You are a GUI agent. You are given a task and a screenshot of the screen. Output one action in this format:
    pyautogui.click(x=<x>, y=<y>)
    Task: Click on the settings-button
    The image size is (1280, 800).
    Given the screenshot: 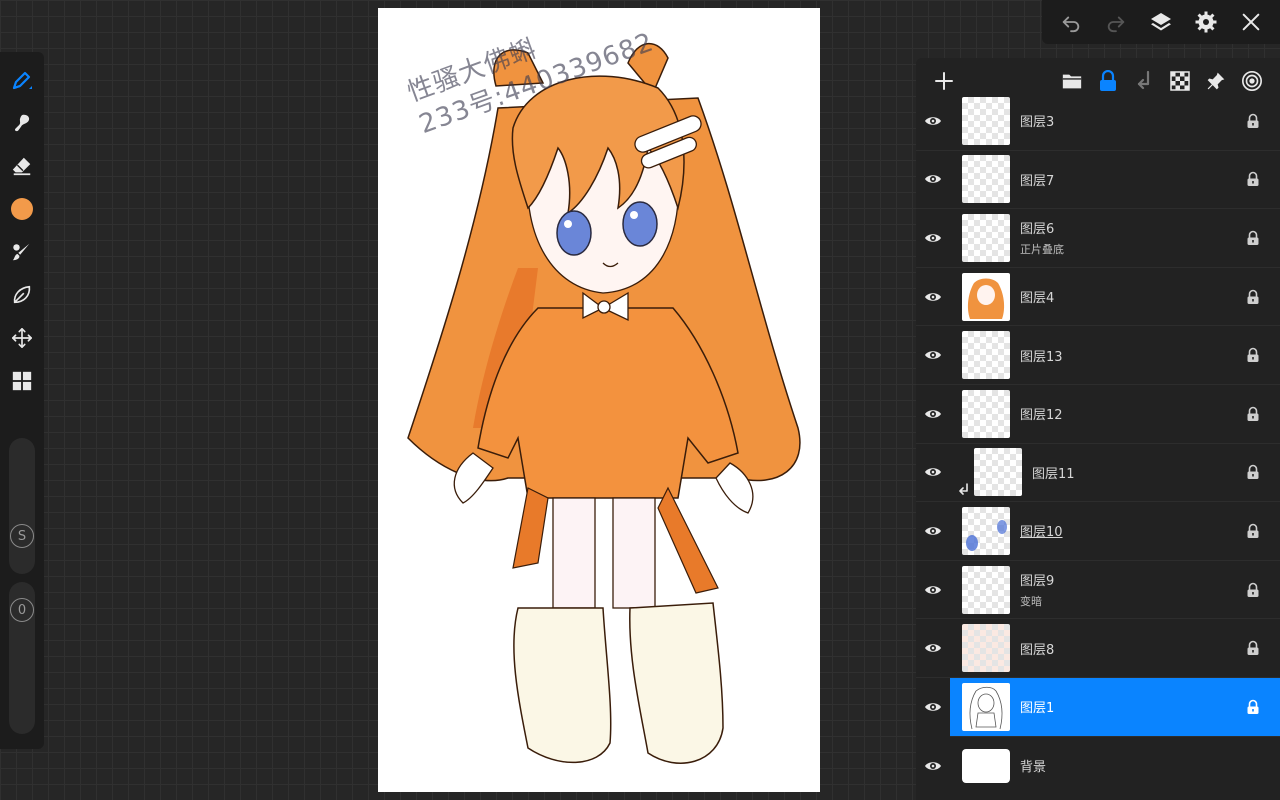 What is the action you would take?
    pyautogui.click(x=1206, y=22)
    